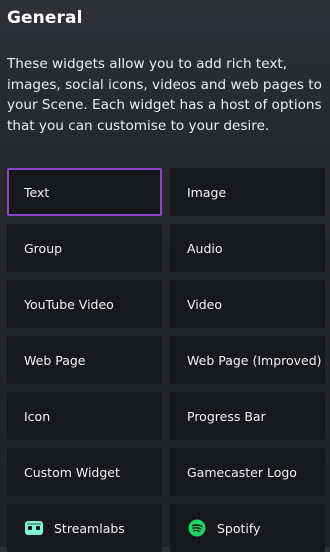  I want to click on widget-tile-web-page: Web Page, so click(84, 360).